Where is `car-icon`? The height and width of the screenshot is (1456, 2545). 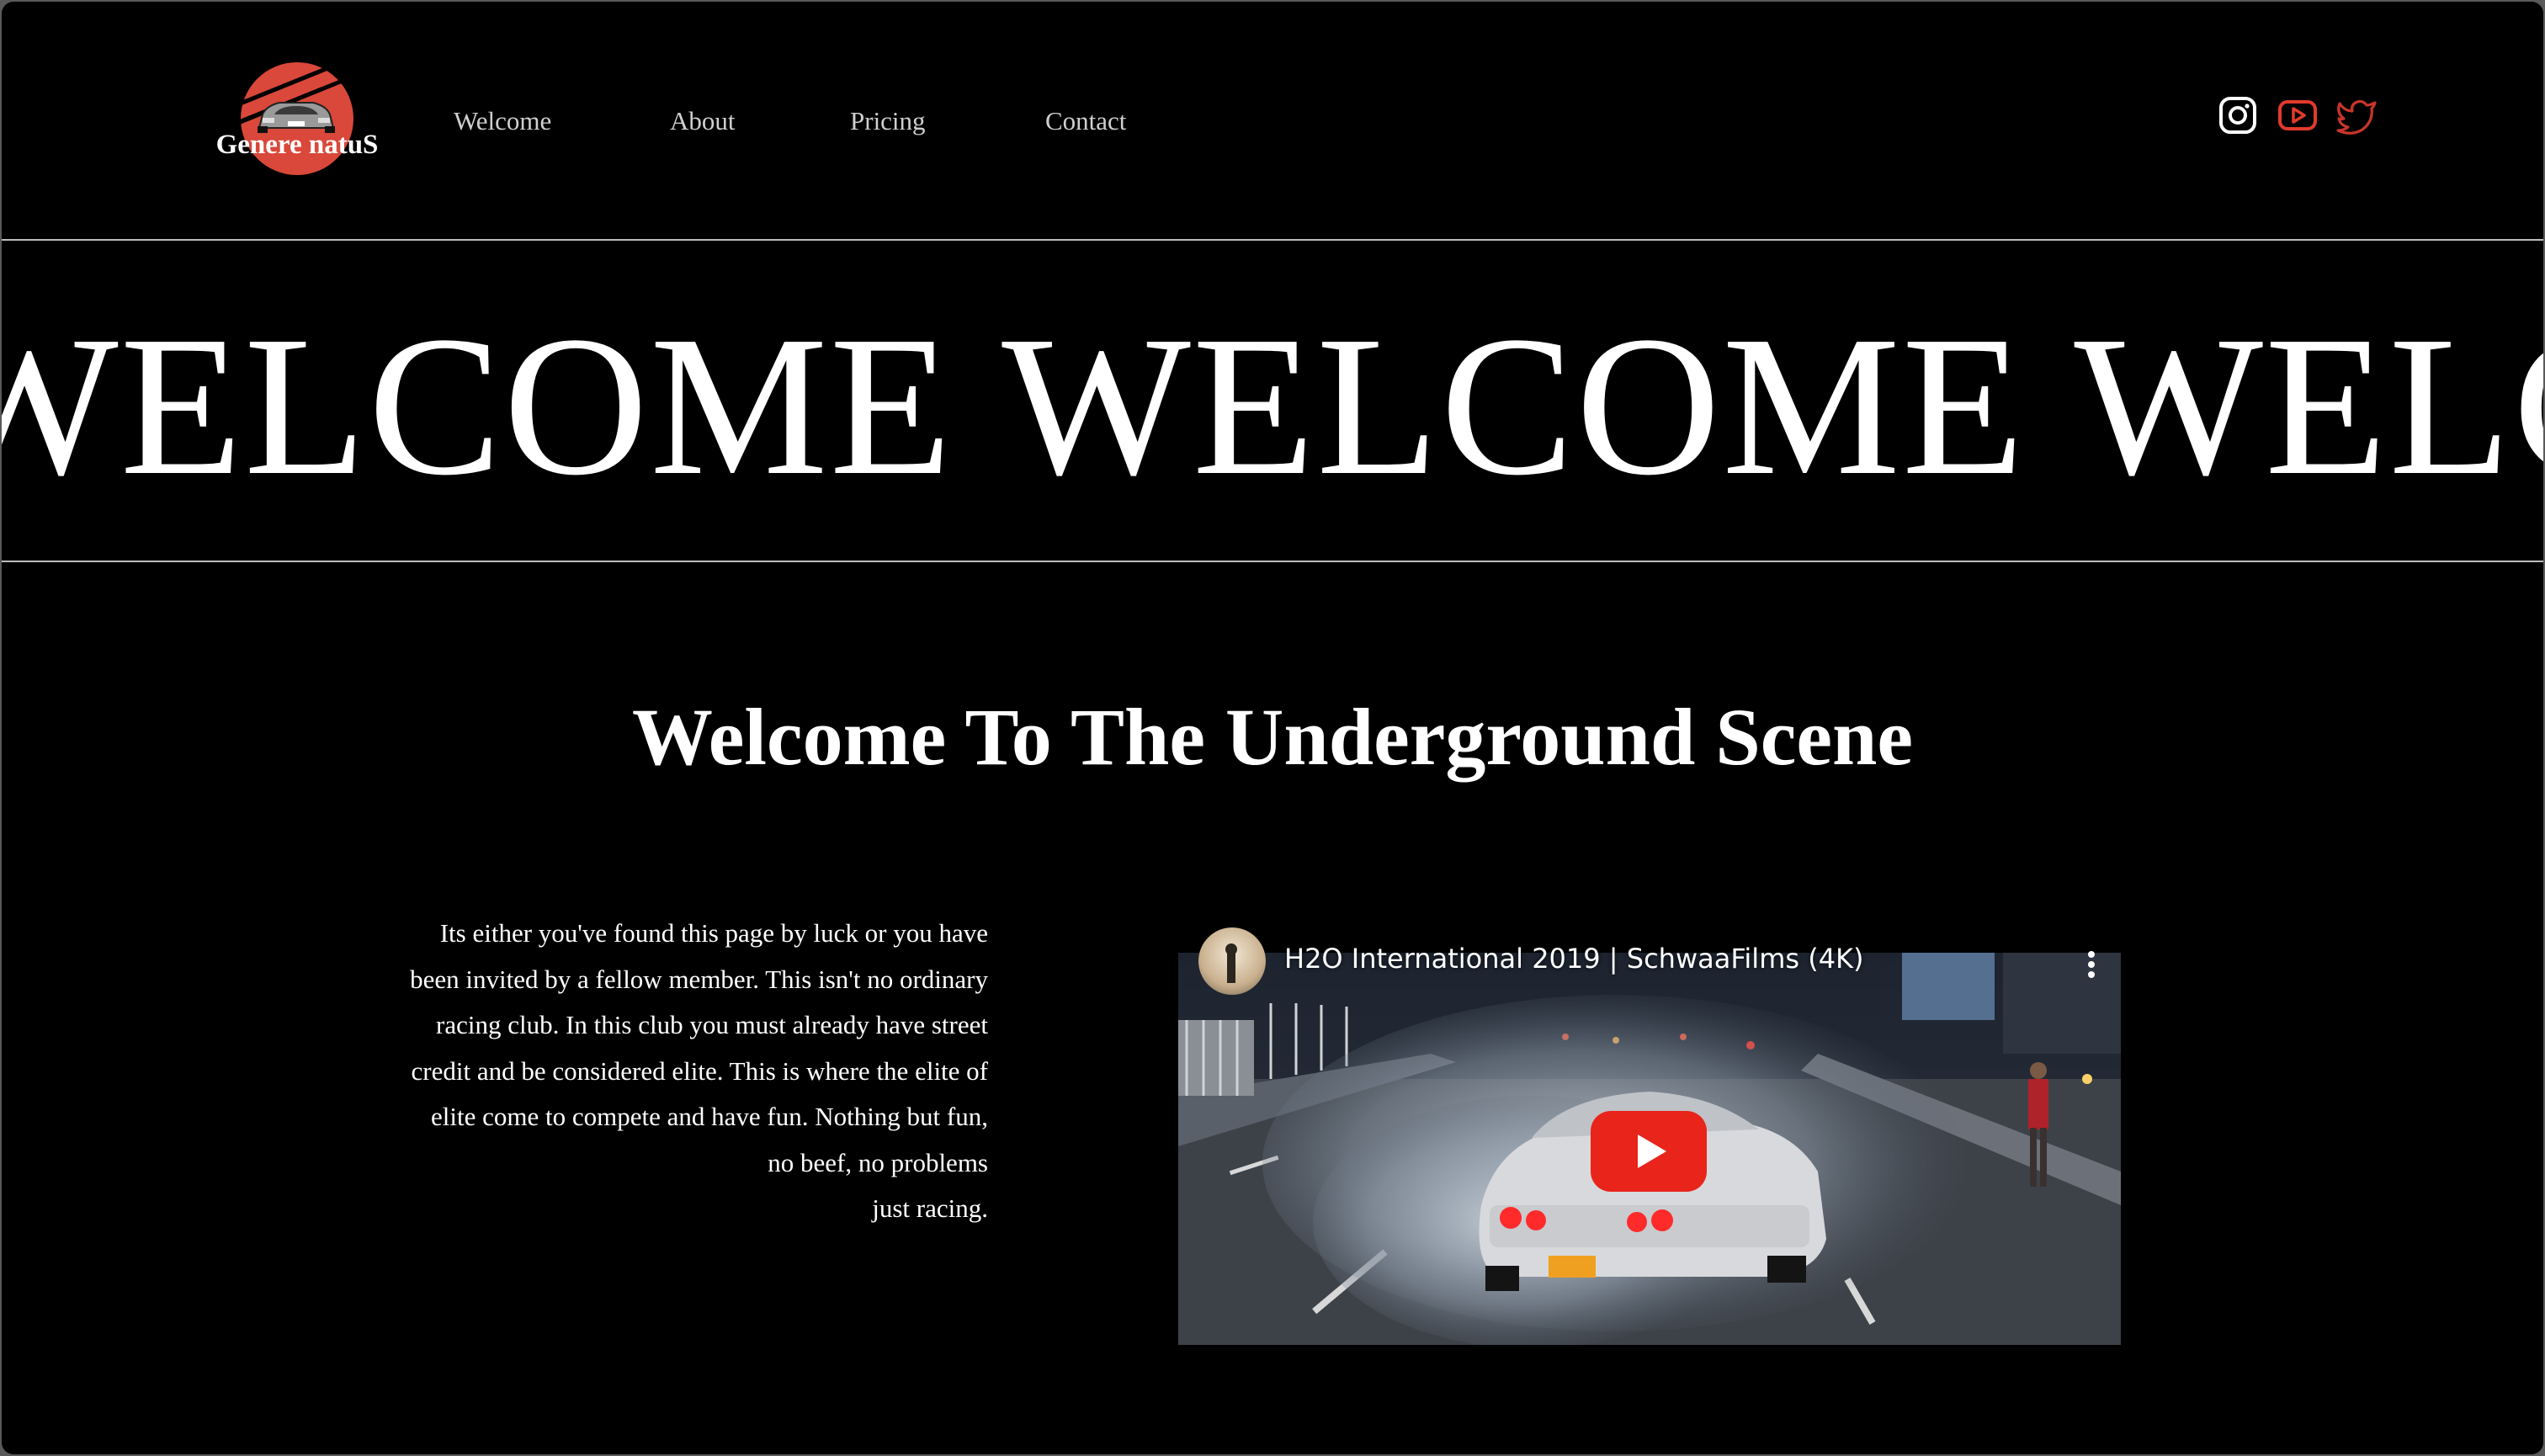 car-icon is located at coordinates (296, 117).